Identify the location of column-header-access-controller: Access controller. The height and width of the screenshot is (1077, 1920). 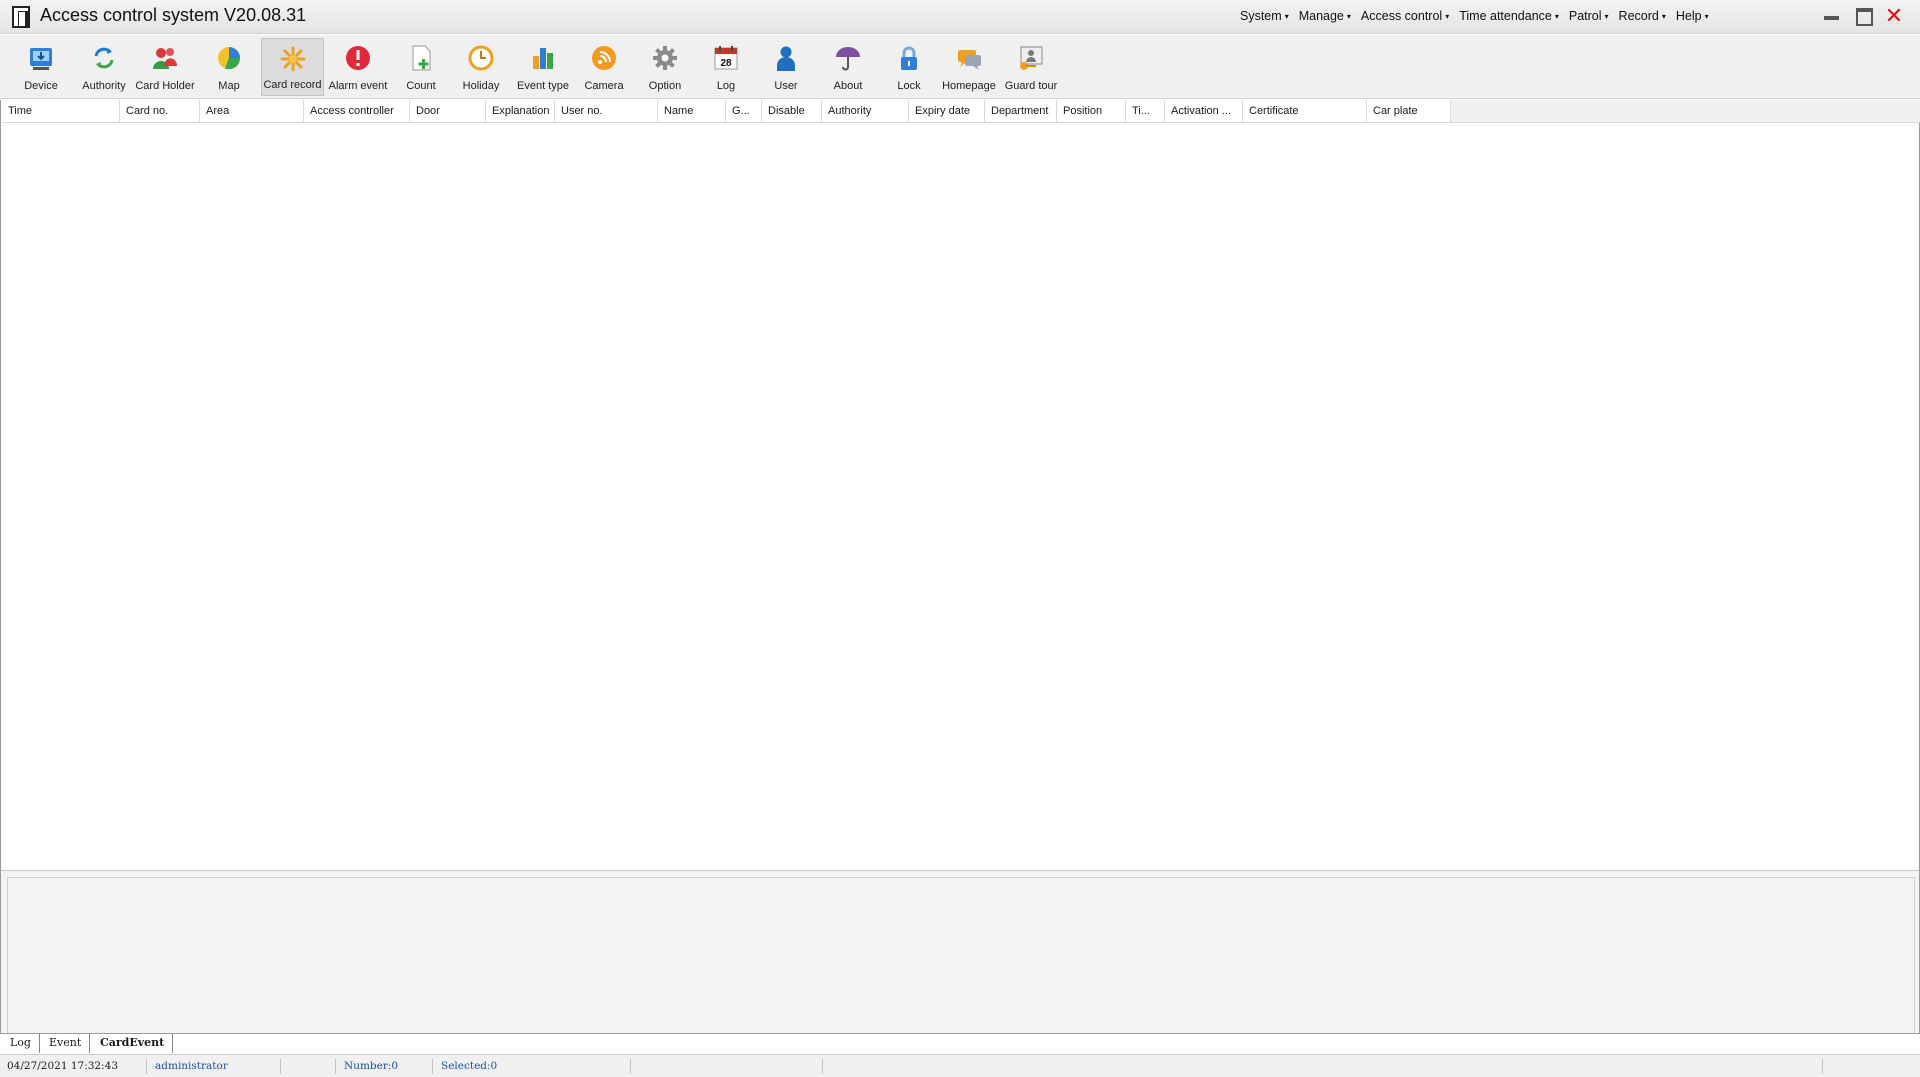
(357, 111).